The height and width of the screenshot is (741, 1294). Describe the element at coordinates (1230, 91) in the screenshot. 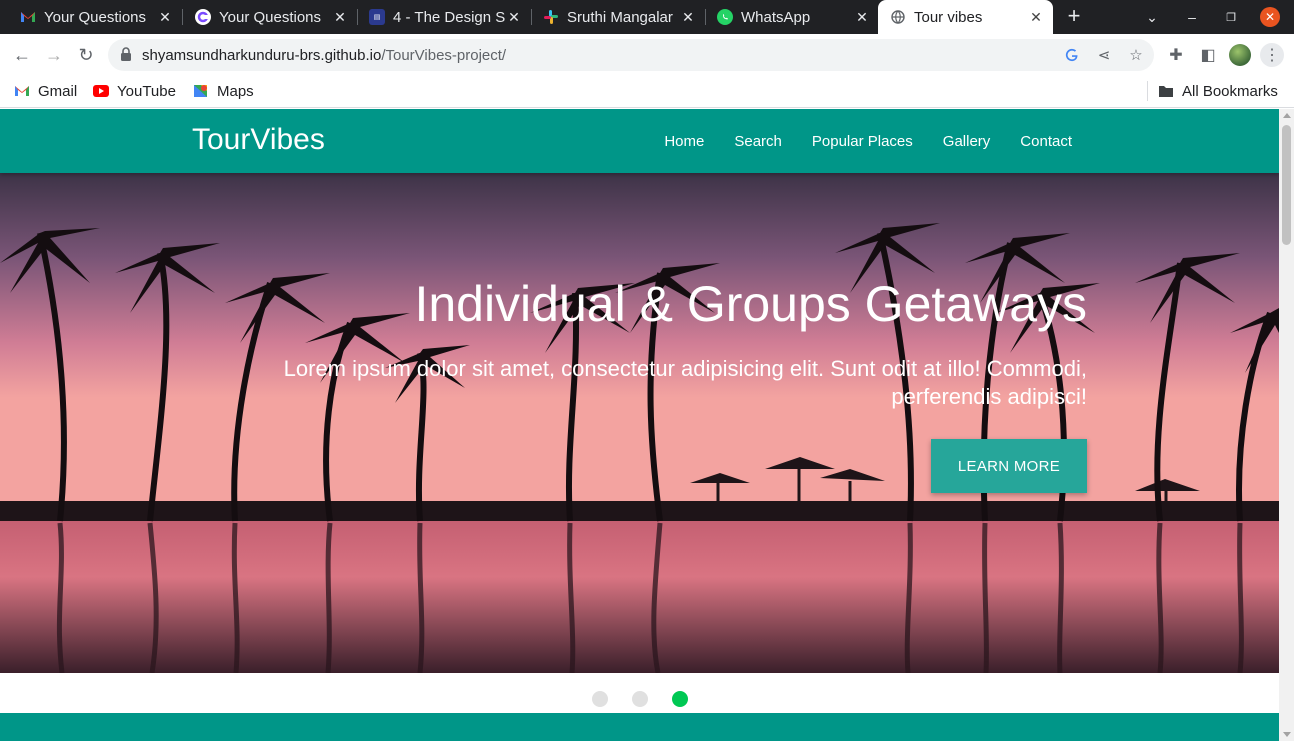

I see `all-bookmarks-label: All Bookmarks` at that location.